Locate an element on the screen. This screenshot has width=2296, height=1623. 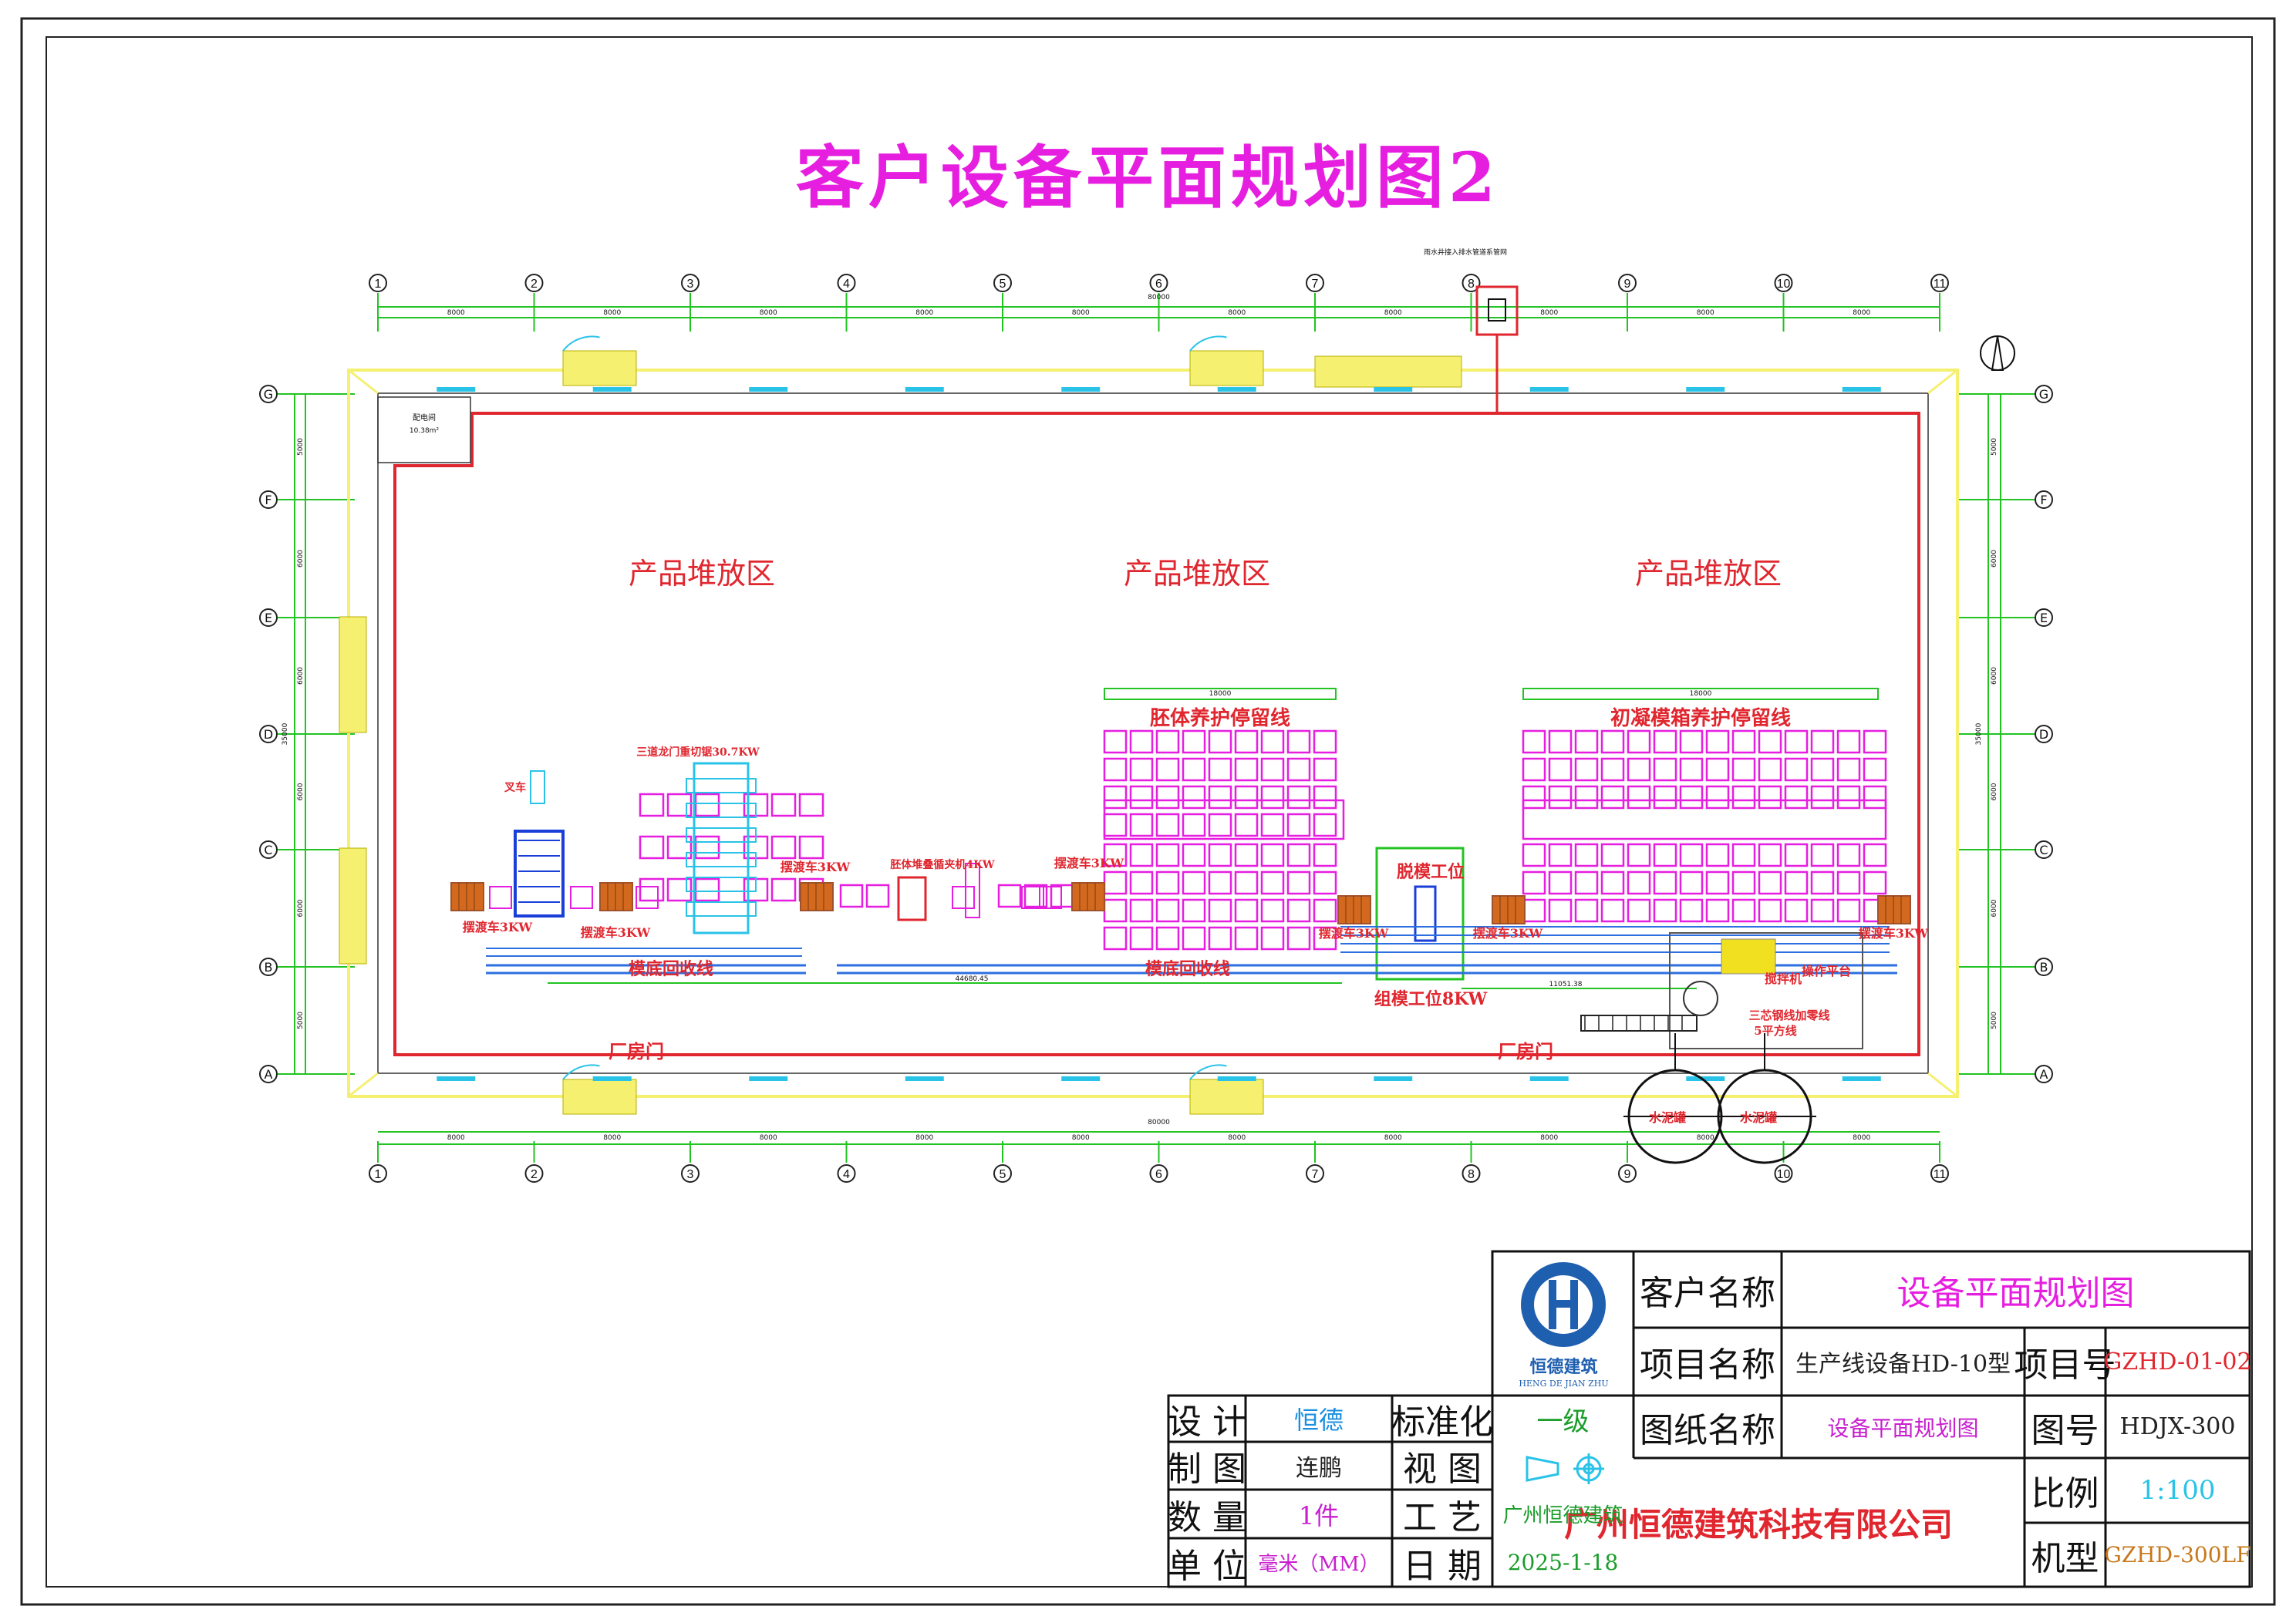
conveyor-mold is located at coordinates (582, 897).